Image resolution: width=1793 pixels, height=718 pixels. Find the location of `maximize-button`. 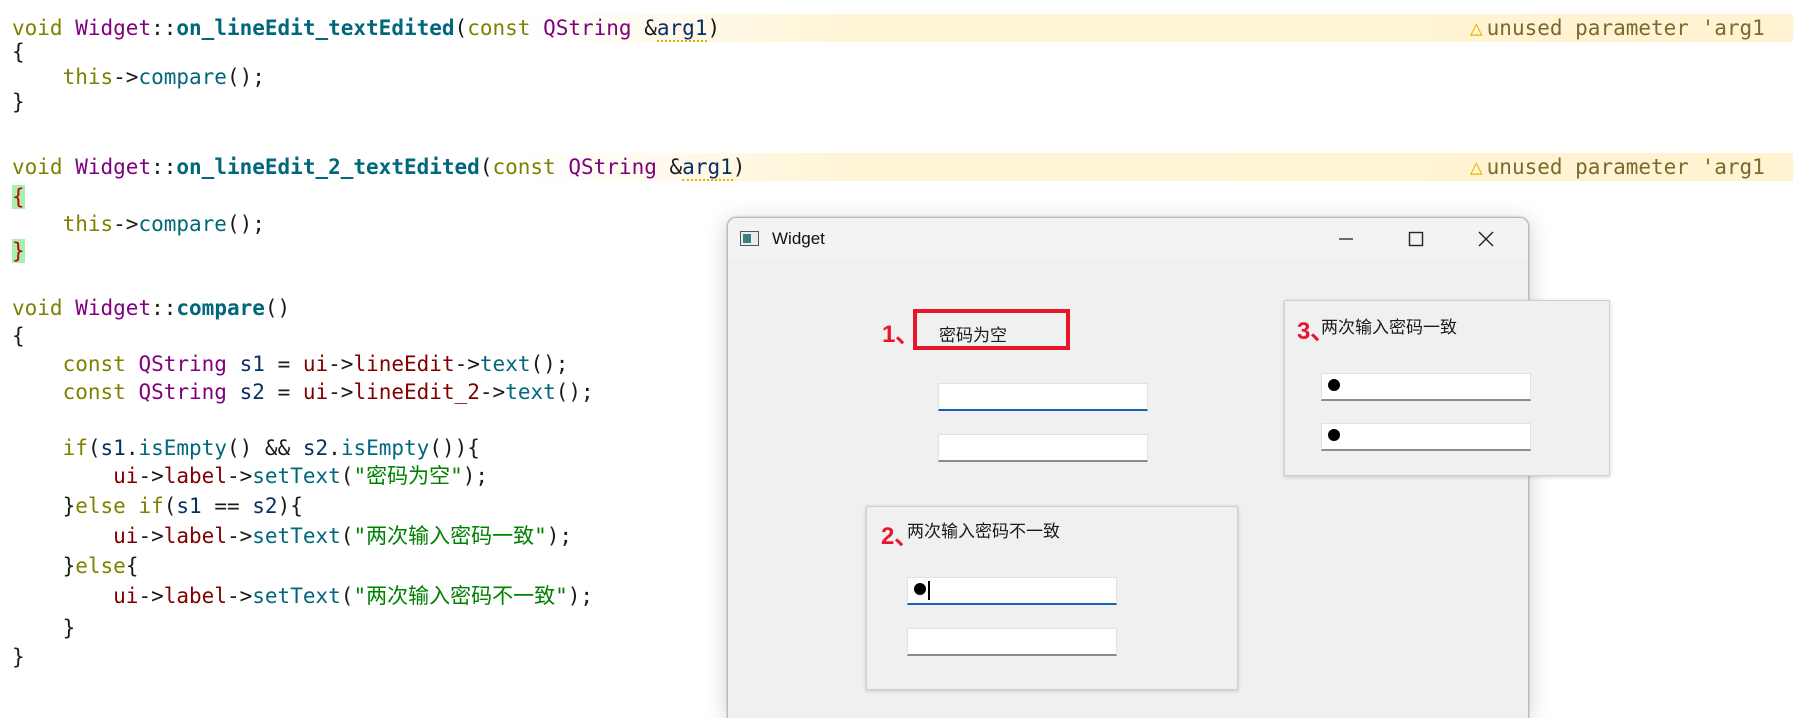

maximize-button is located at coordinates (1416, 239).